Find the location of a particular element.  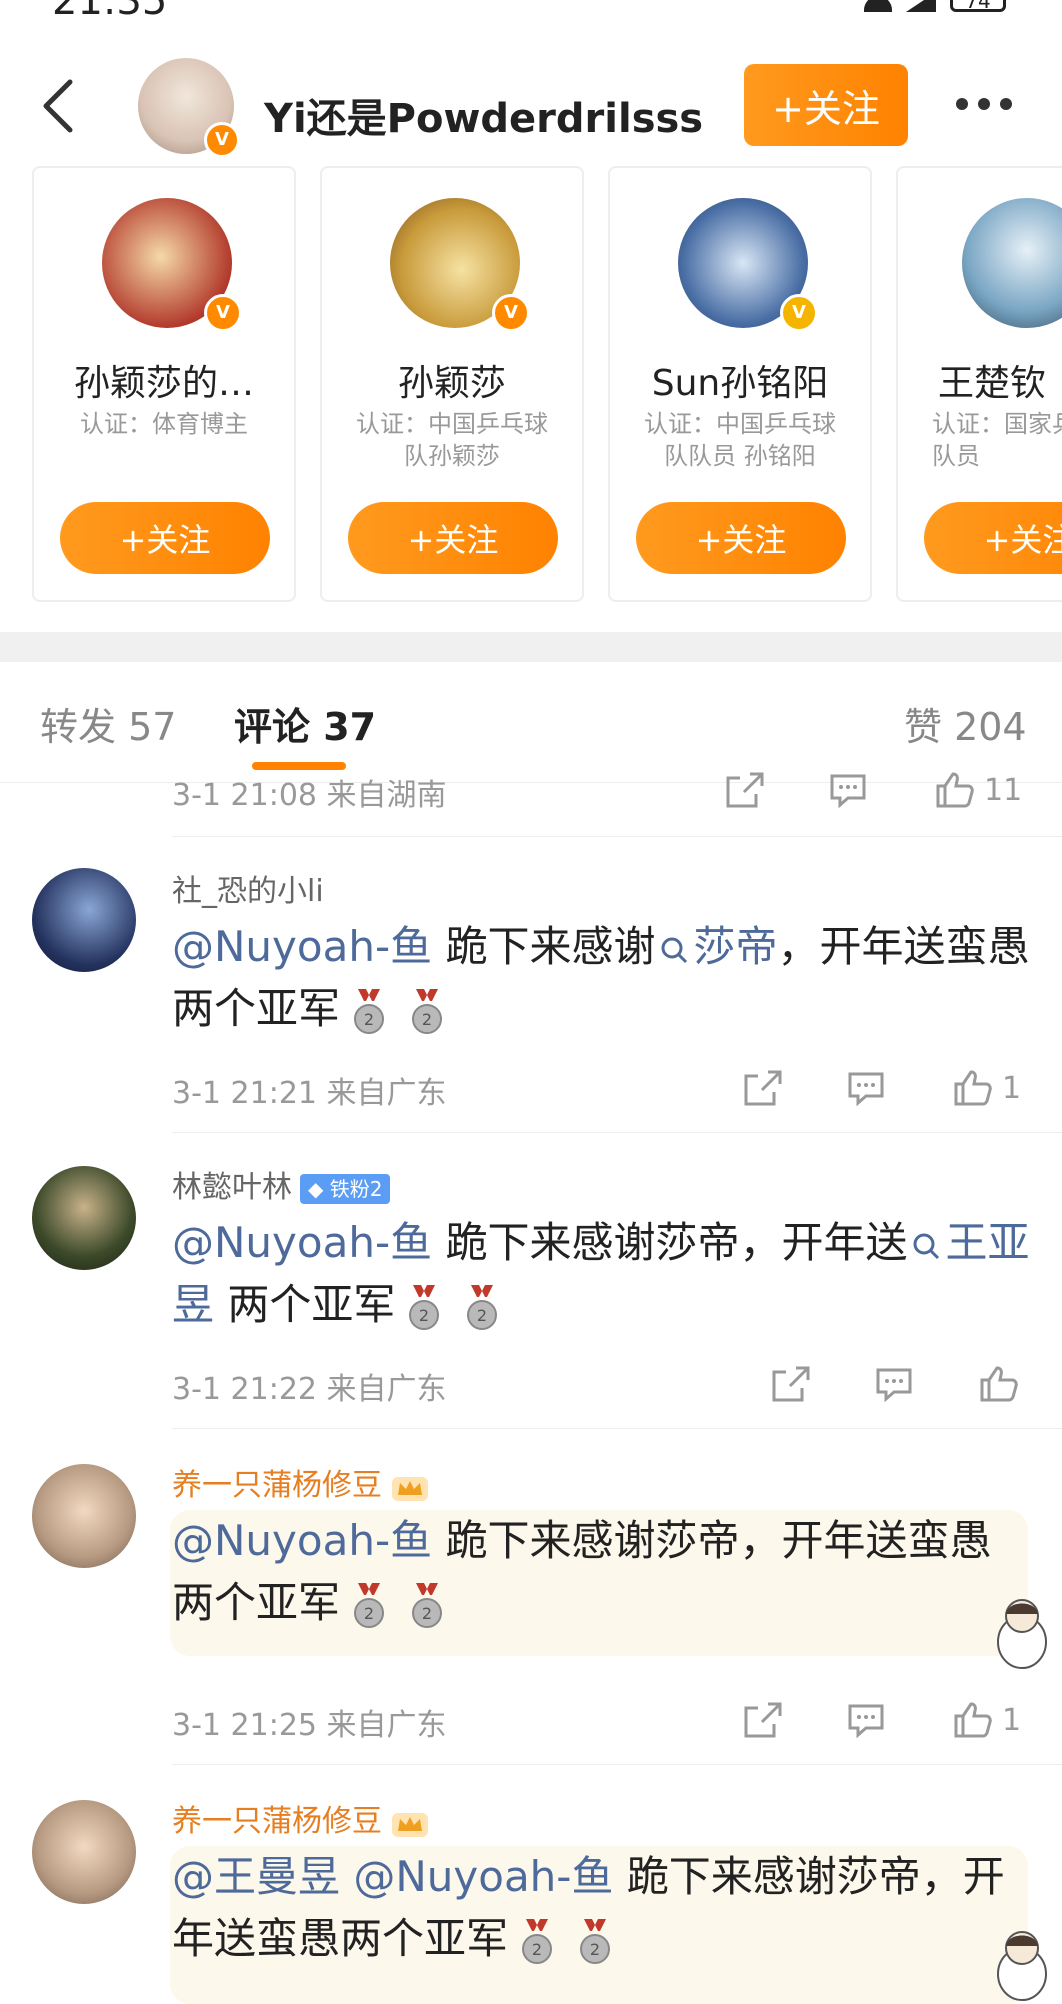

battery-icon: 74 is located at coordinates (978, 6).